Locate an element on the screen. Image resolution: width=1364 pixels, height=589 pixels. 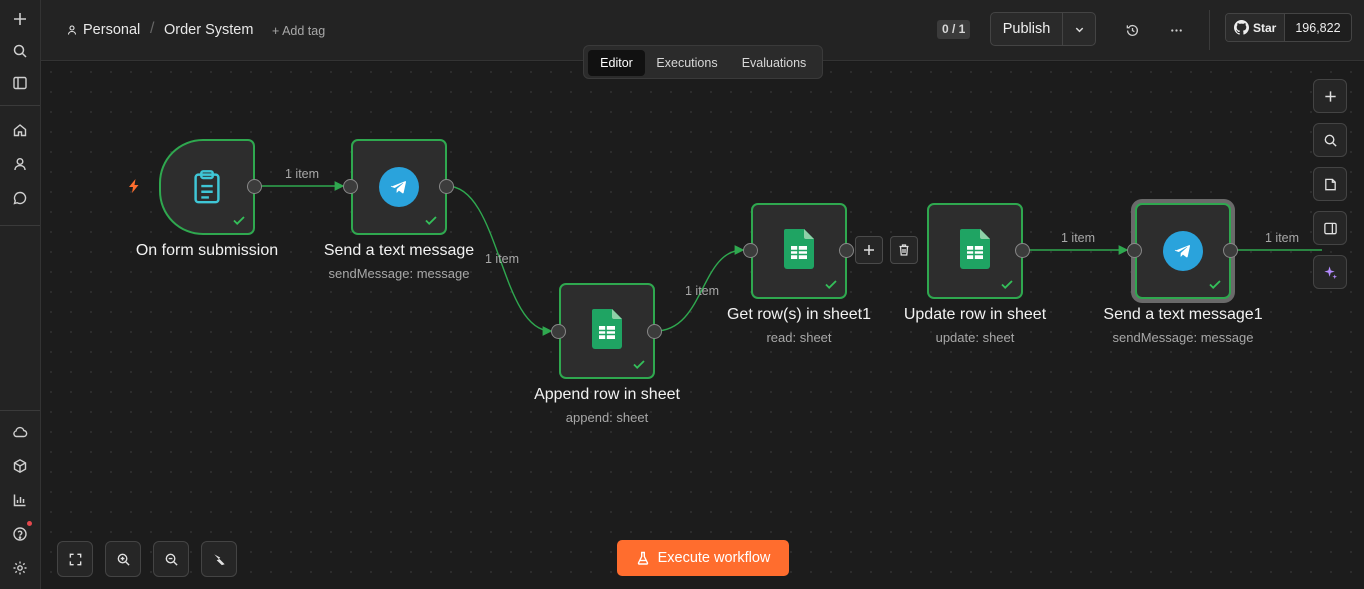
delete-connection-button is located at coordinates (904, 250).